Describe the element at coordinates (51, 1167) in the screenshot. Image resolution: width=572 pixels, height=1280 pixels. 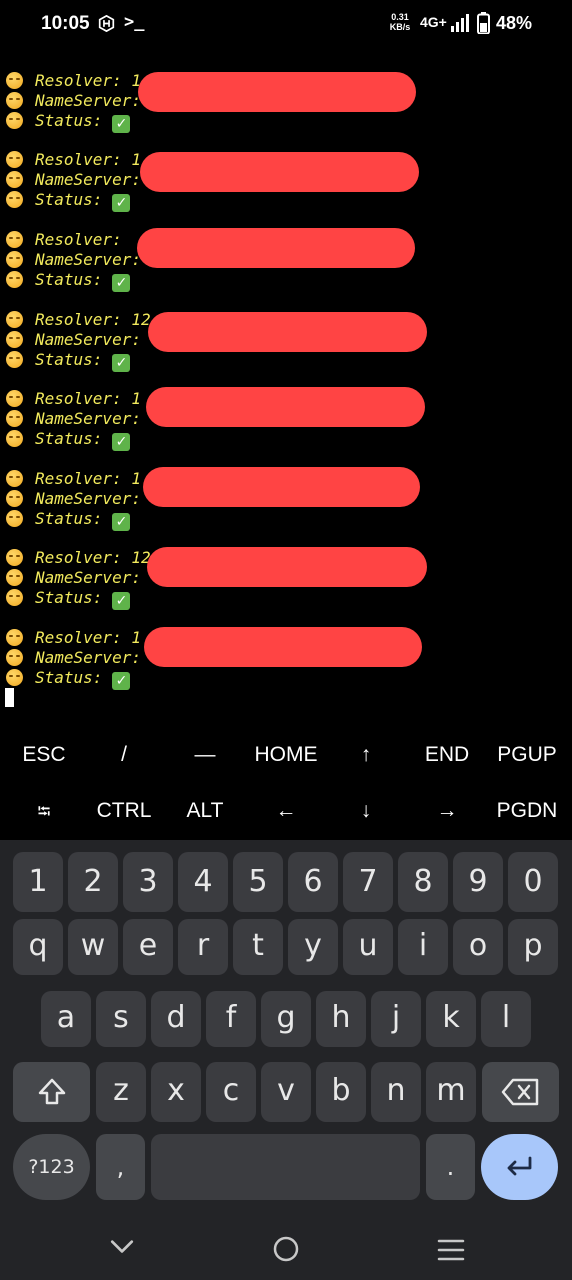
I see `symbols-key: ?123` at that location.